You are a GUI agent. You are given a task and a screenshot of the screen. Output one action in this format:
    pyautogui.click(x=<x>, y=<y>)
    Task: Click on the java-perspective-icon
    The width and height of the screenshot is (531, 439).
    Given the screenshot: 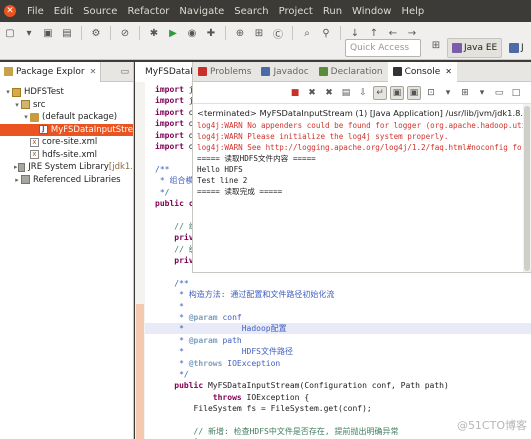 What is the action you would take?
    pyautogui.click(x=514, y=48)
    